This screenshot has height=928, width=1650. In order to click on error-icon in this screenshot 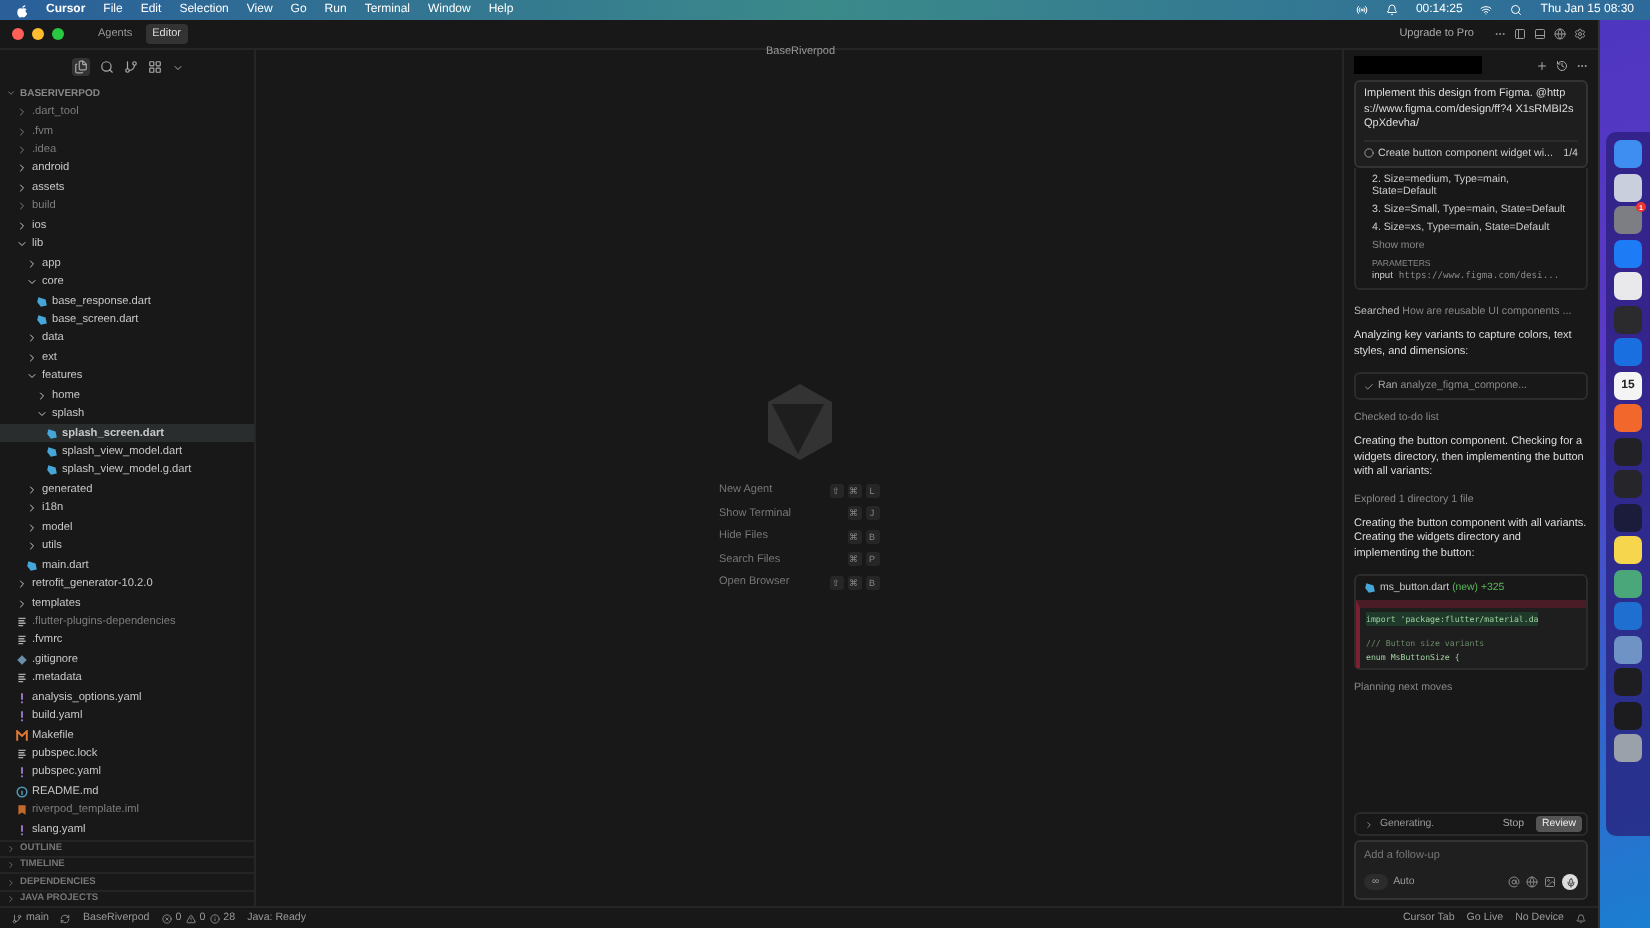, I will do `click(166, 918)`.